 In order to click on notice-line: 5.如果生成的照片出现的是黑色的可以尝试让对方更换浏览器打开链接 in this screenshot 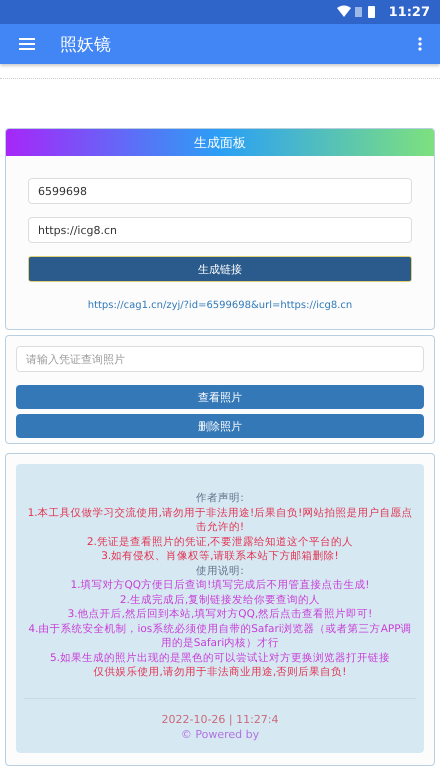, I will do `click(220, 657)`.